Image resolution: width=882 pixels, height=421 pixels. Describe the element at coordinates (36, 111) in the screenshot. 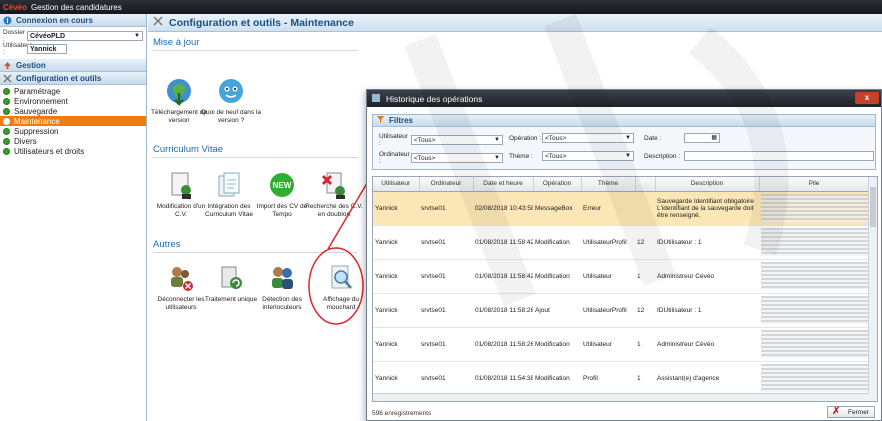

I see `nav-label: Sauvegarde` at that location.